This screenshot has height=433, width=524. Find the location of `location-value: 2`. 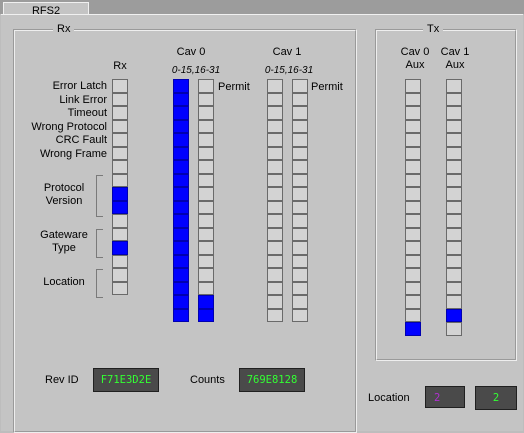

location-value: 2 is located at coordinates (496, 398).